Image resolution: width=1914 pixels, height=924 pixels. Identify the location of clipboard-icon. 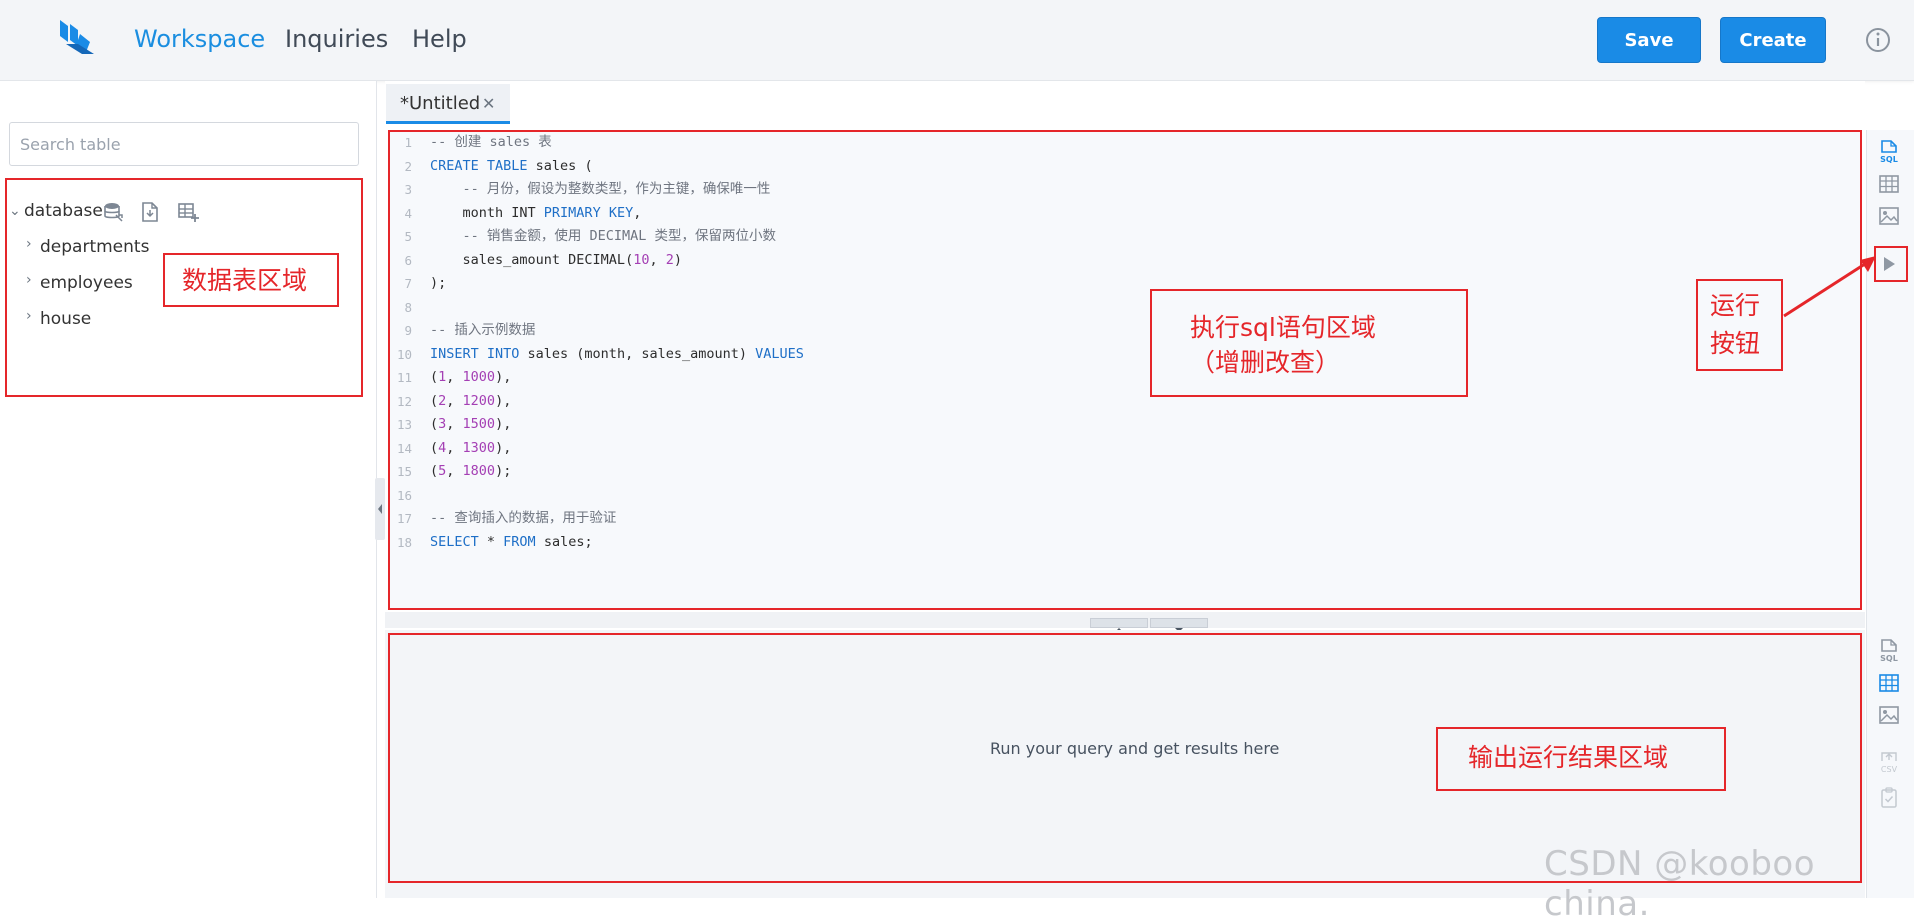
(1889, 798).